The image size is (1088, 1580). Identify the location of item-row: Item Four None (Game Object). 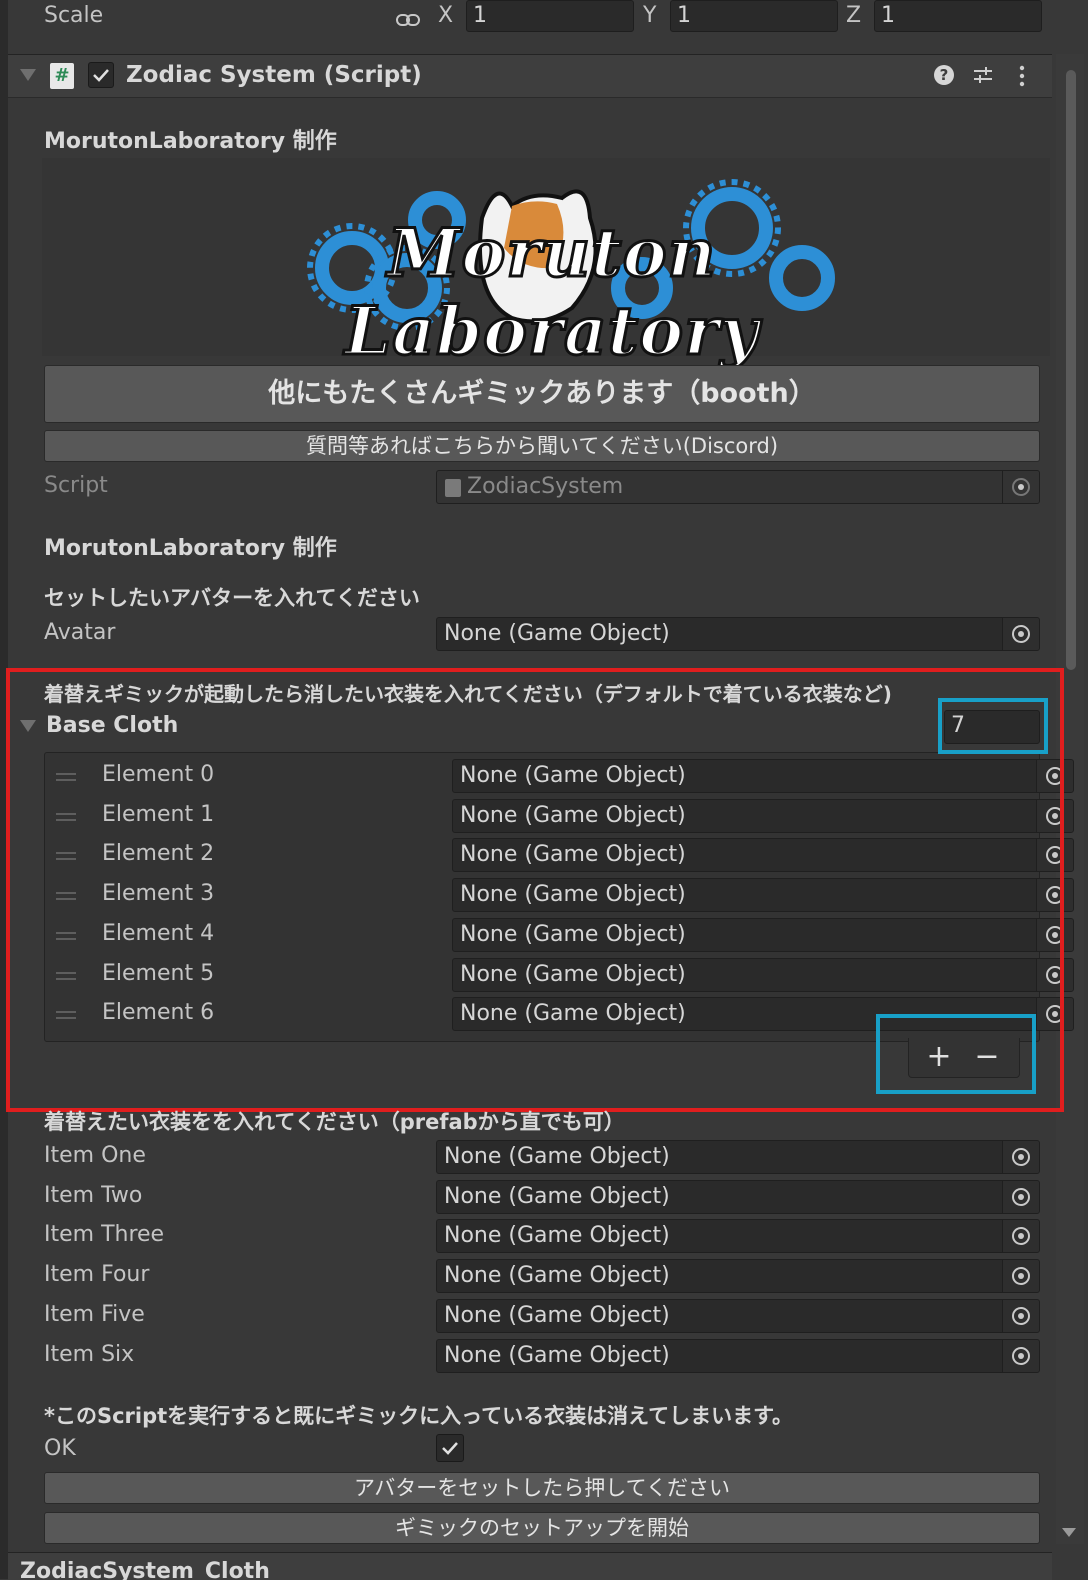
(544, 1277).